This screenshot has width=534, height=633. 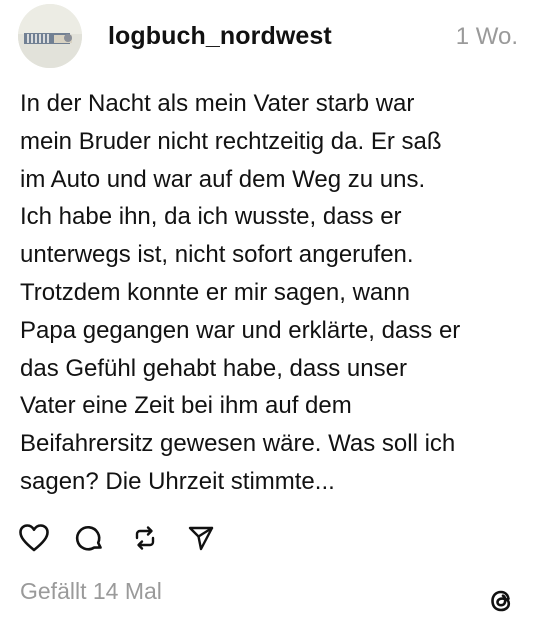 What do you see at coordinates (501, 601) in the screenshot?
I see `threads-logo-icon` at bounding box center [501, 601].